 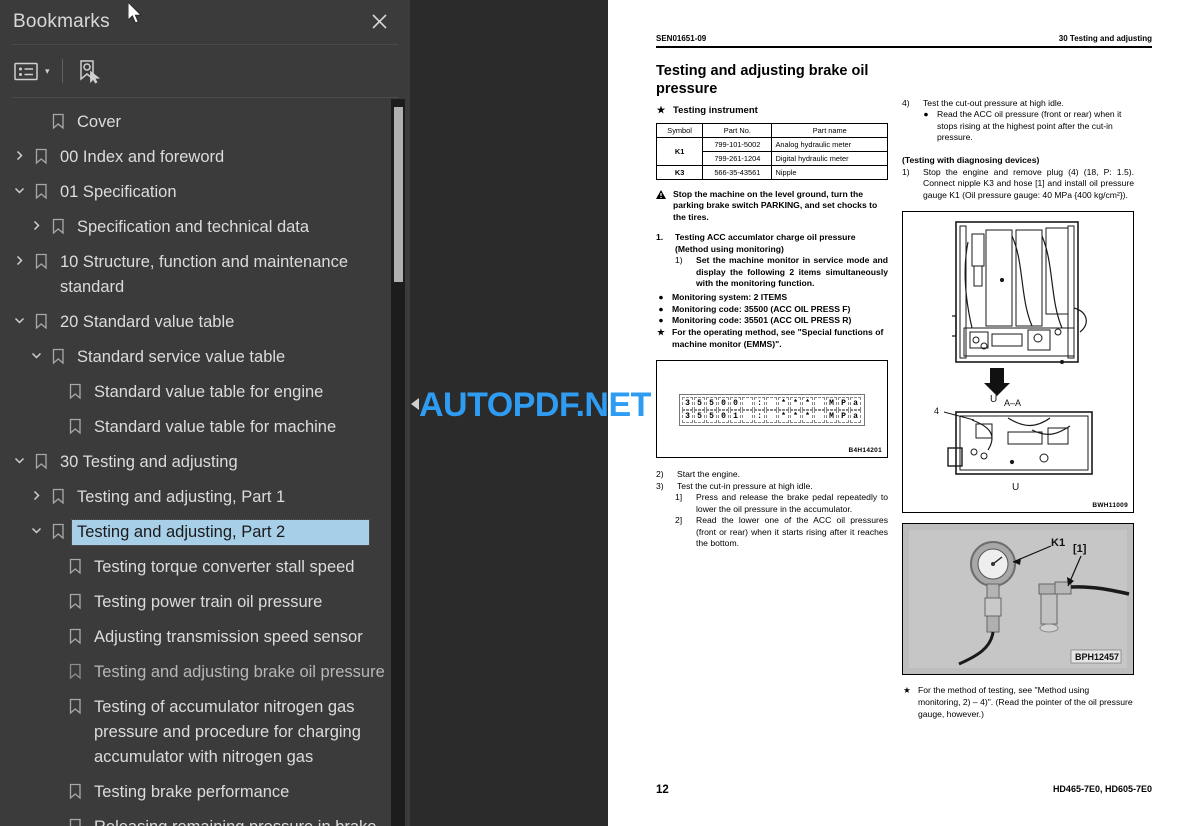 I want to click on bookmark-label: Standard service value table, so click(x=181, y=357).